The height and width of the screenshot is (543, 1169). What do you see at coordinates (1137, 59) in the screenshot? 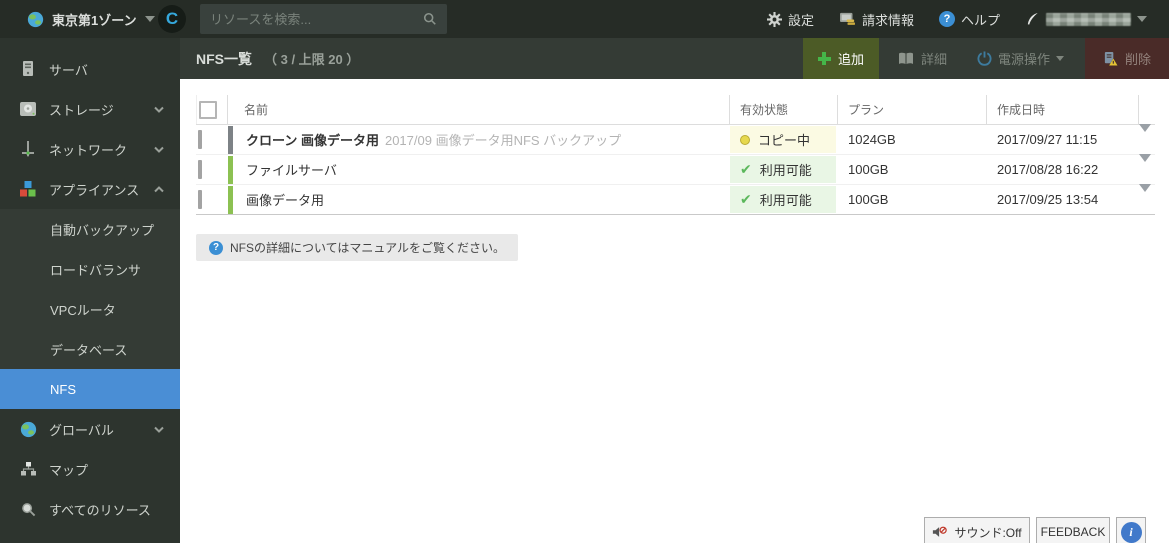
I see `delete-button-label: 削除` at bounding box center [1137, 59].